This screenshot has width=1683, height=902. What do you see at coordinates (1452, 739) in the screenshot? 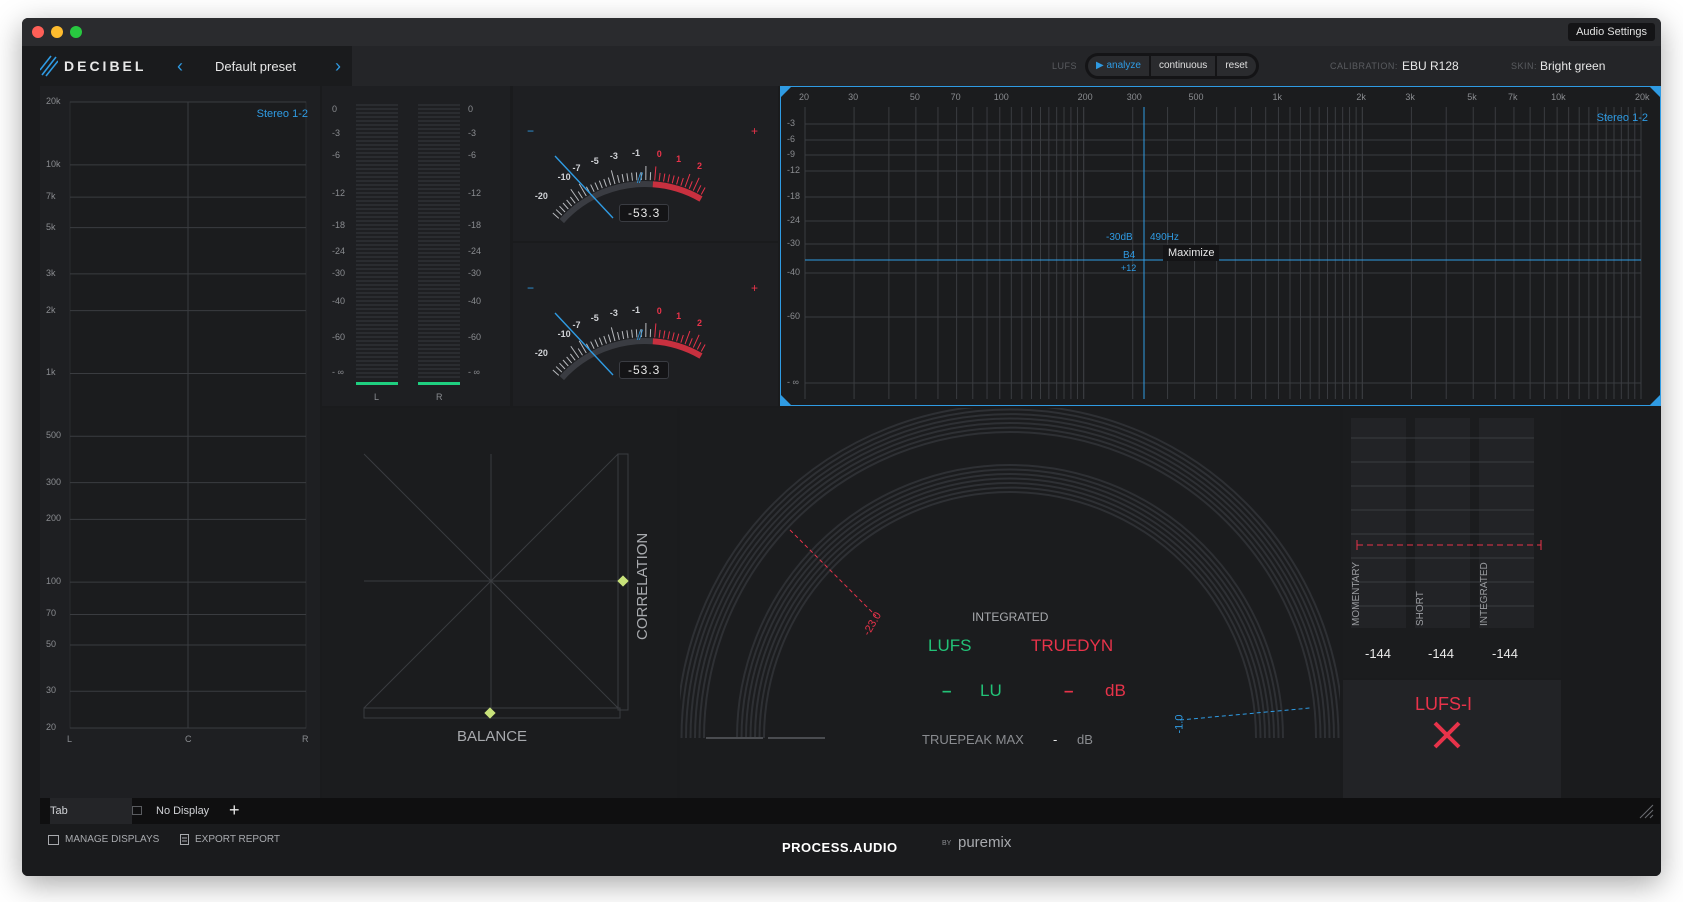
I see `lufs-i-panel: LUFS-I` at bounding box center [1452, 739].